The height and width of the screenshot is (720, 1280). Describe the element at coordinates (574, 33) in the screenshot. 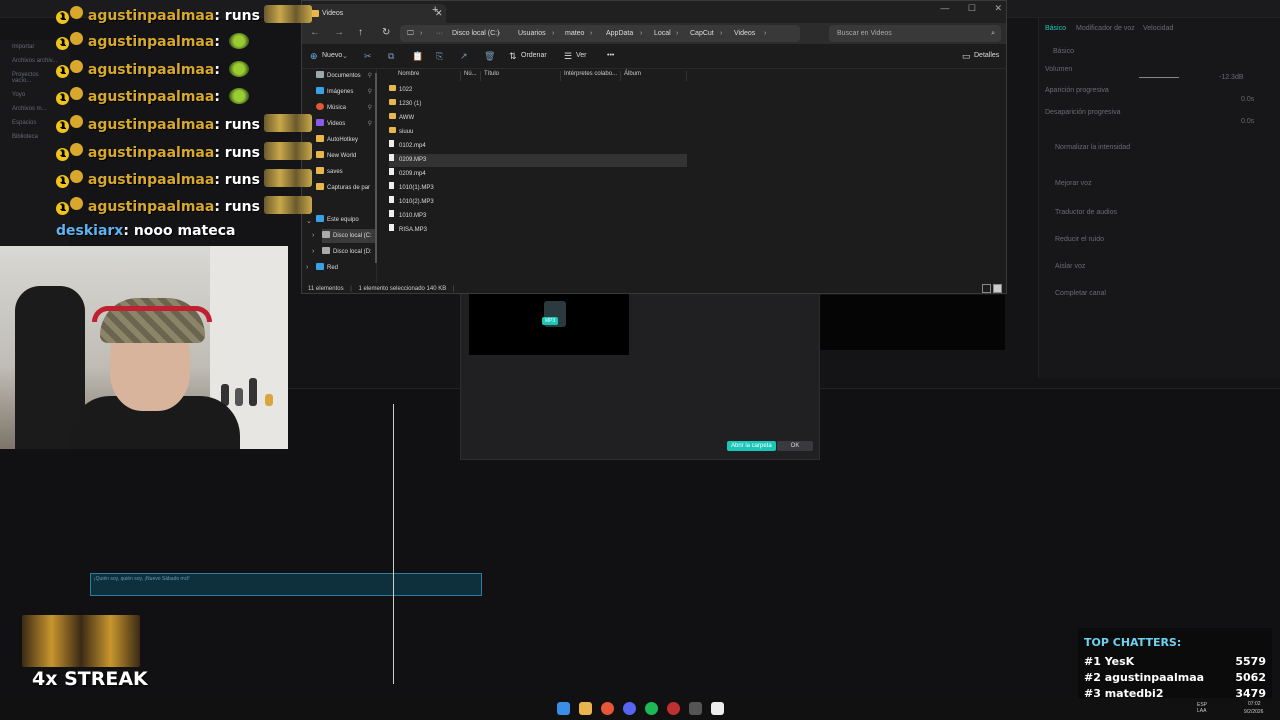

I see `breadcrumb-segment: mateo` at that location.